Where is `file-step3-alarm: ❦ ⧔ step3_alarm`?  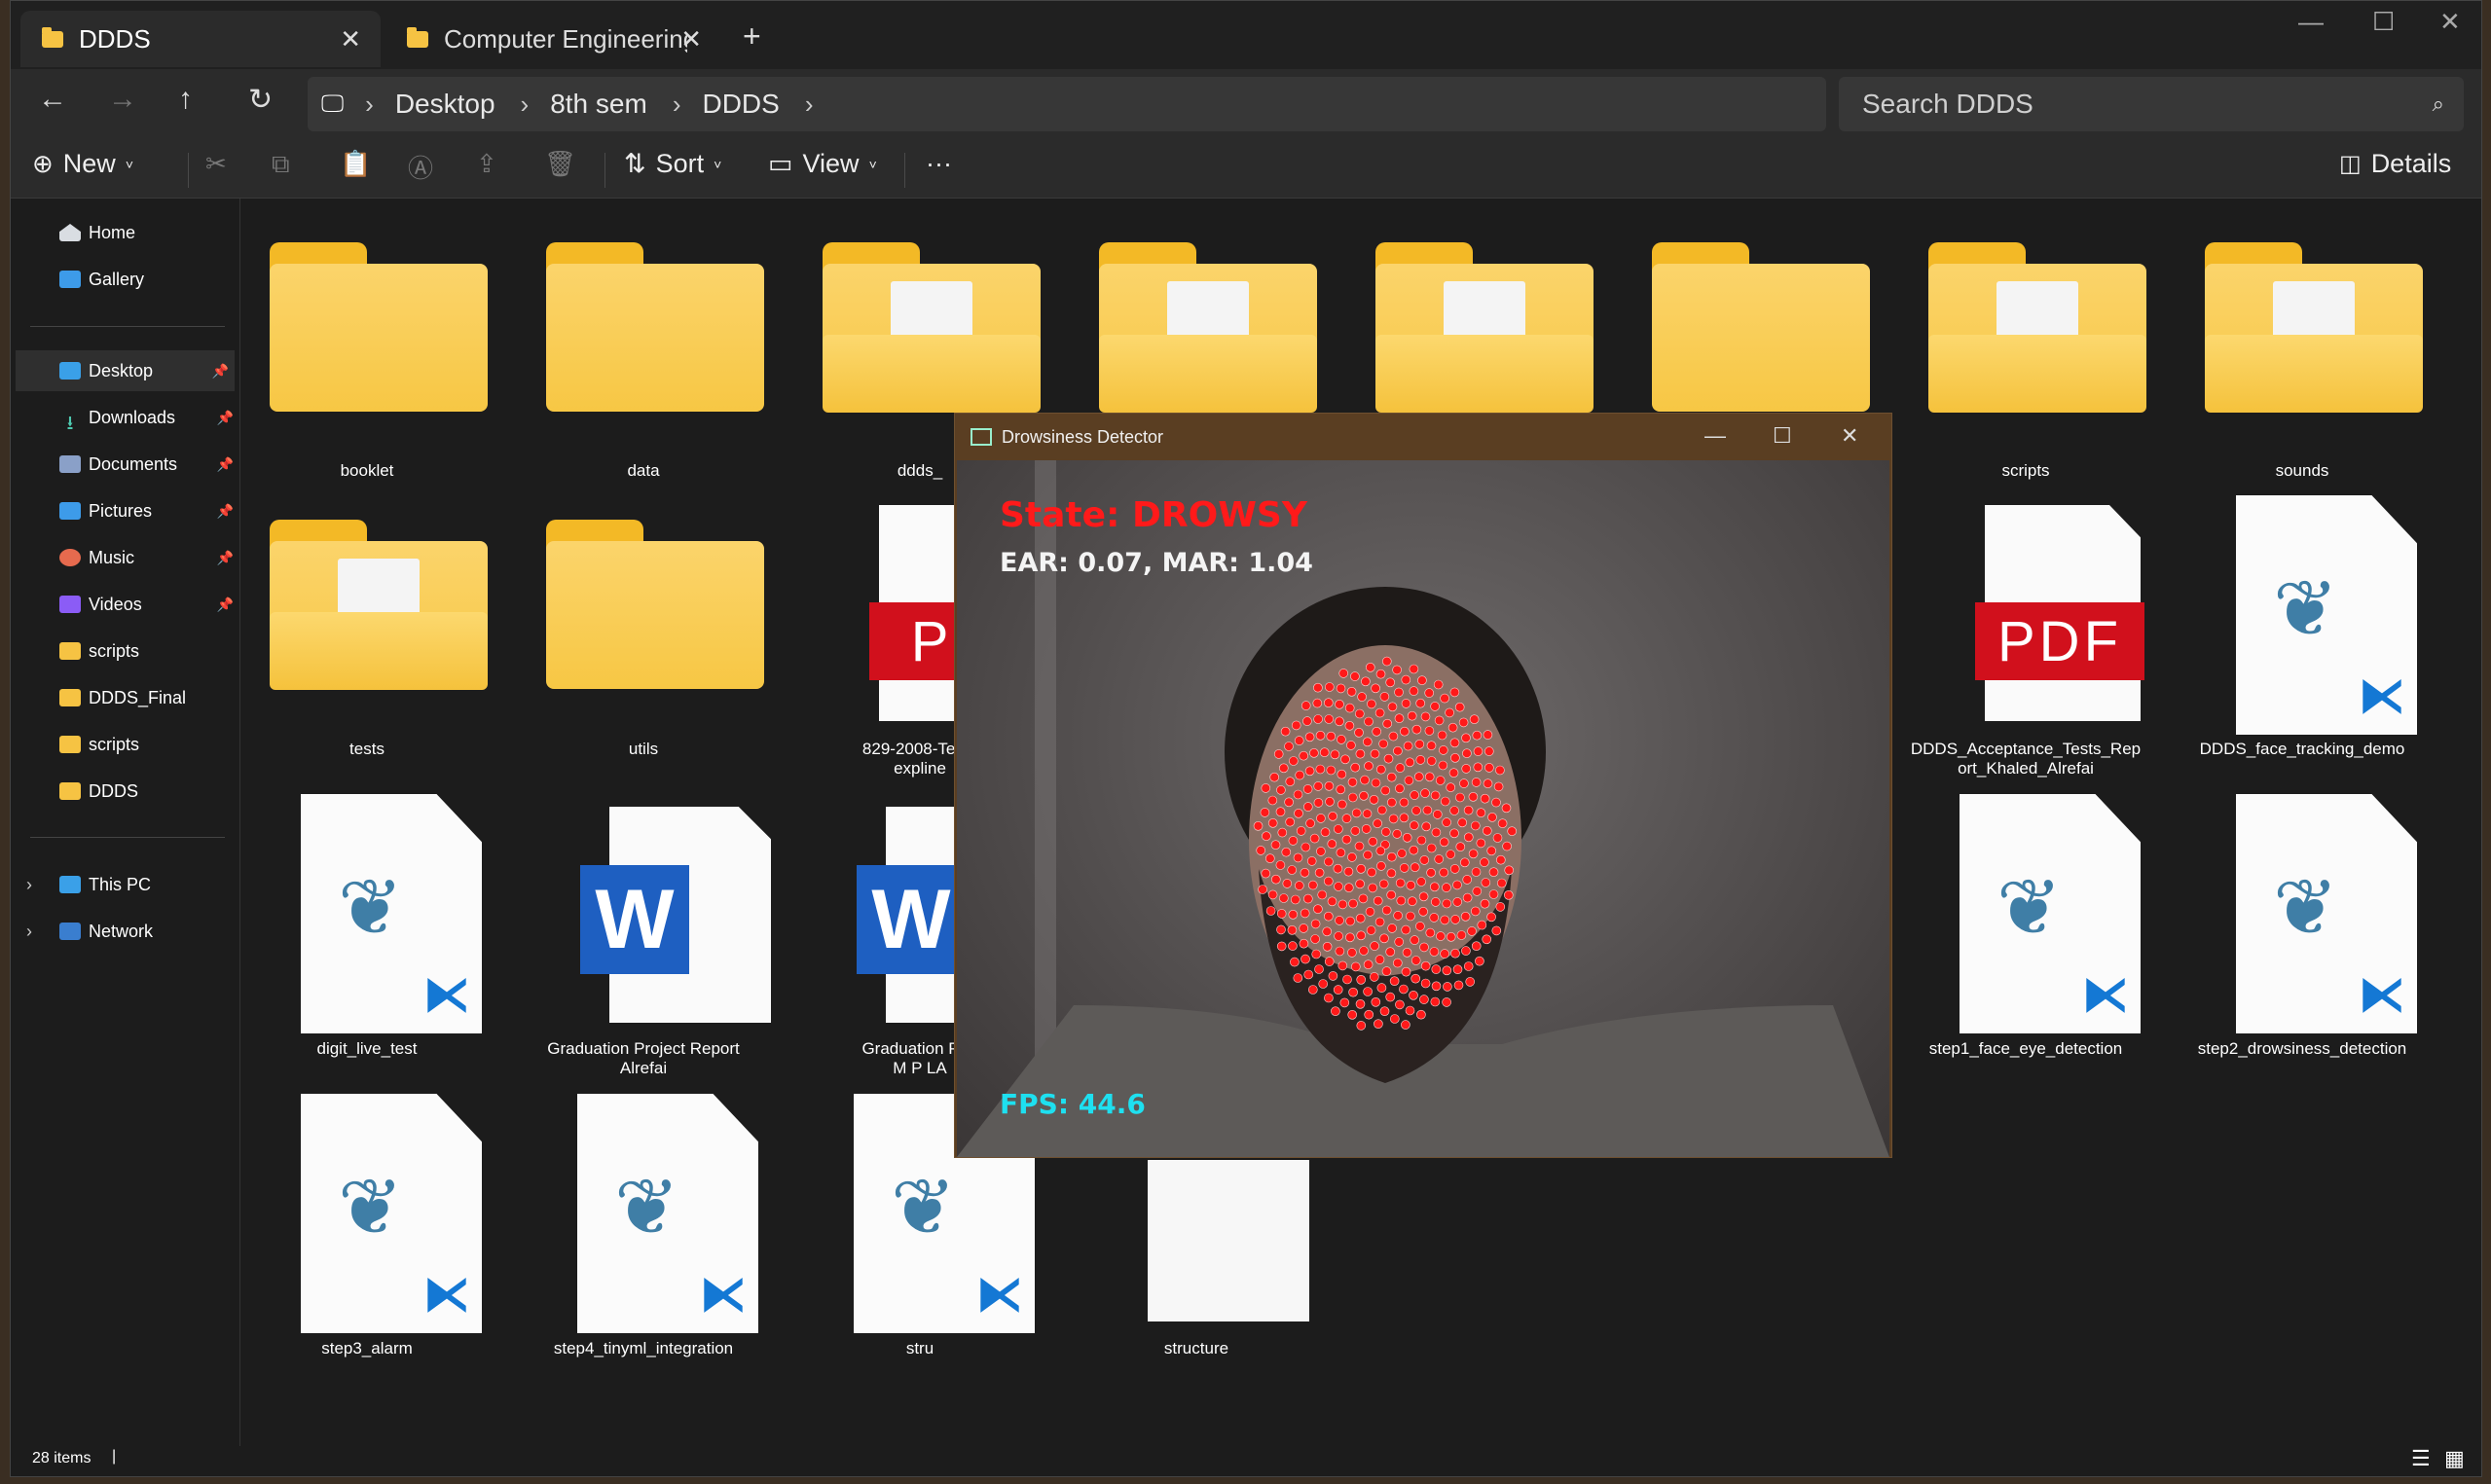
file-step3-alarm: ❦ ⧔ step3_alarm is located at coordinates (367, 1230).